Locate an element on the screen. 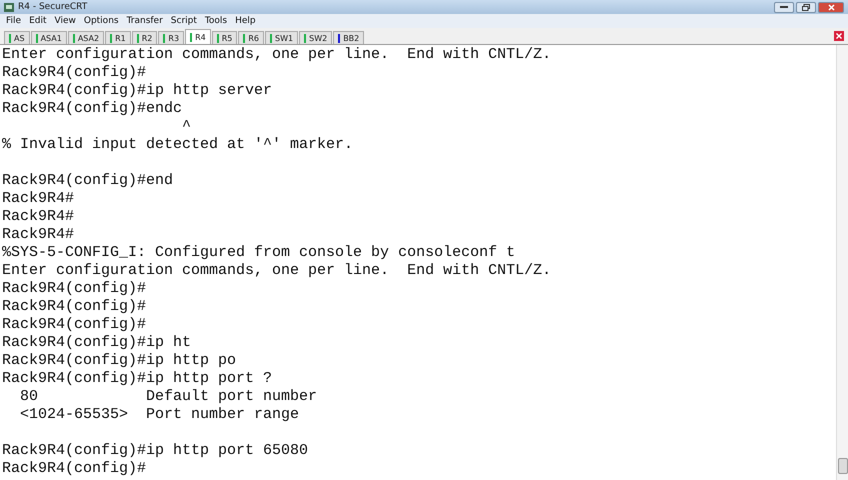 This screenshot has height=480, width=848. session-tab: R6 is located at coordinates (251, 37).